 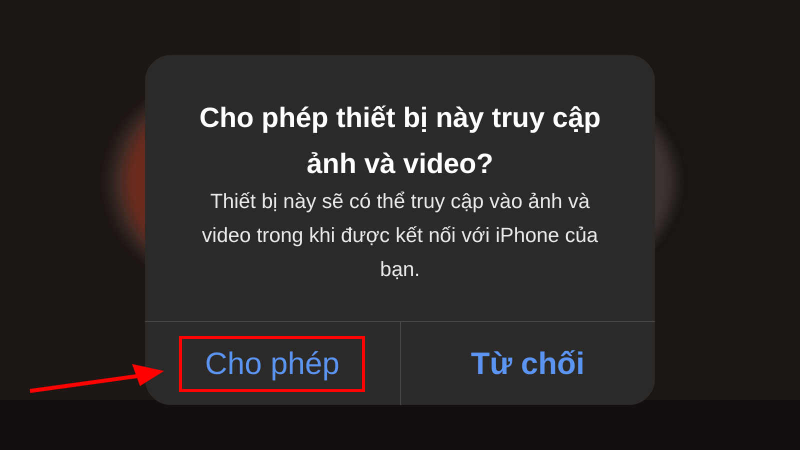 I want to click on alert-message: Thiết bị này sẽ có thể truy cập vào ảnh và video trong khi được kết nối với iPhone của bạn., so click(x=400, y=236).